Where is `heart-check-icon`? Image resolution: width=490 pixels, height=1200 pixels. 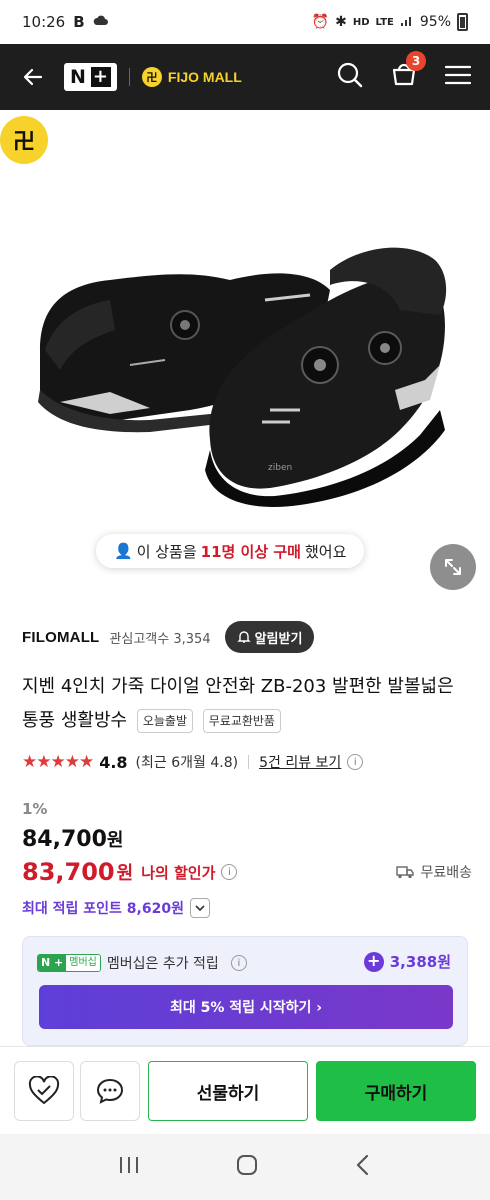
heart-check-icon is located at coordinates (44, 1090).